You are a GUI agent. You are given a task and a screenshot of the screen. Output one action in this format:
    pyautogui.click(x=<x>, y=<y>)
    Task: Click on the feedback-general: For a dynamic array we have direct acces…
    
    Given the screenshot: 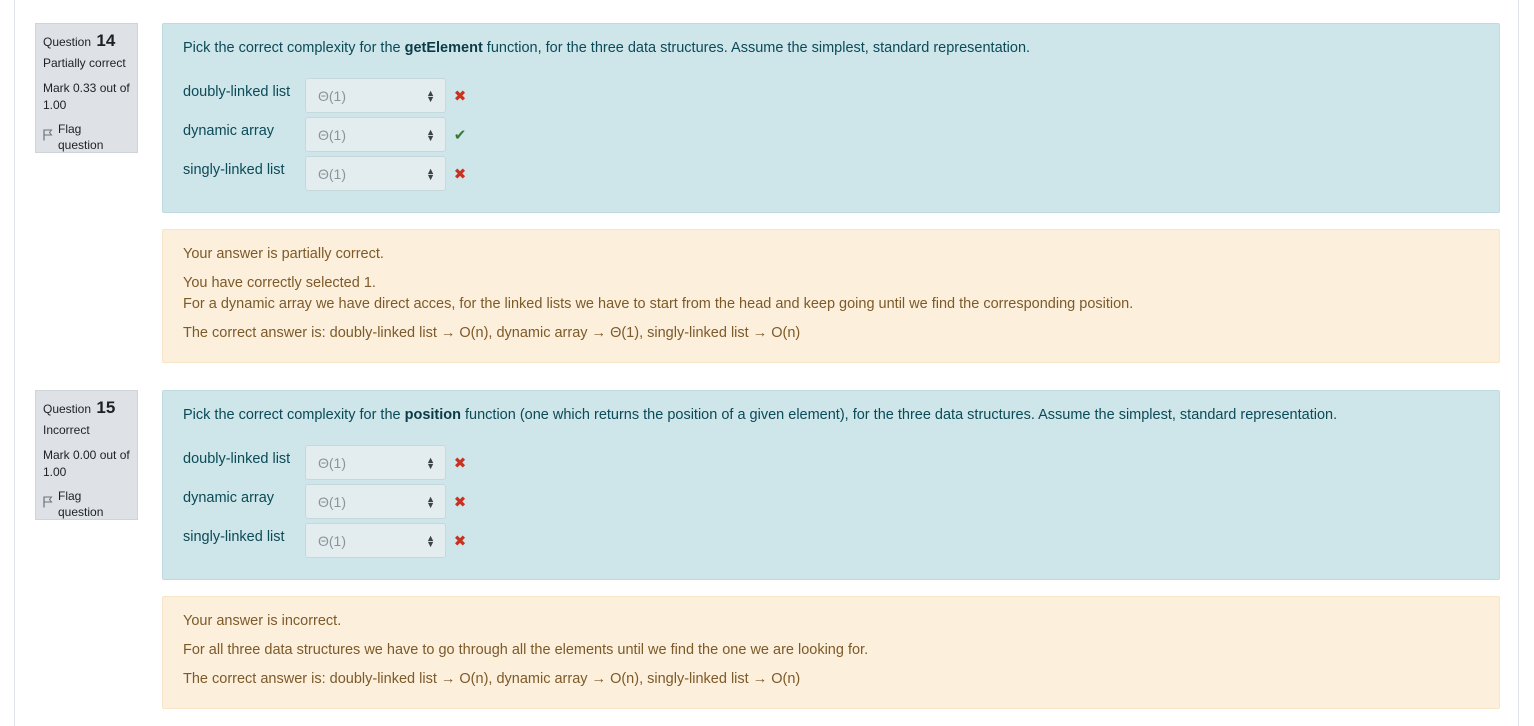 What is the action you would take?
    pyautogui.click(x=658, y=304)
    